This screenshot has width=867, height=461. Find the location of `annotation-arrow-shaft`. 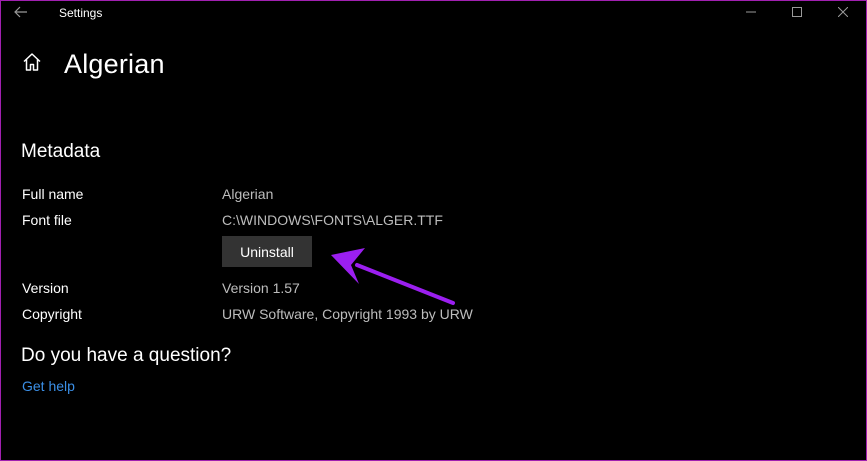

annotation-arrow-shaft is located at coordinates (405, 284).